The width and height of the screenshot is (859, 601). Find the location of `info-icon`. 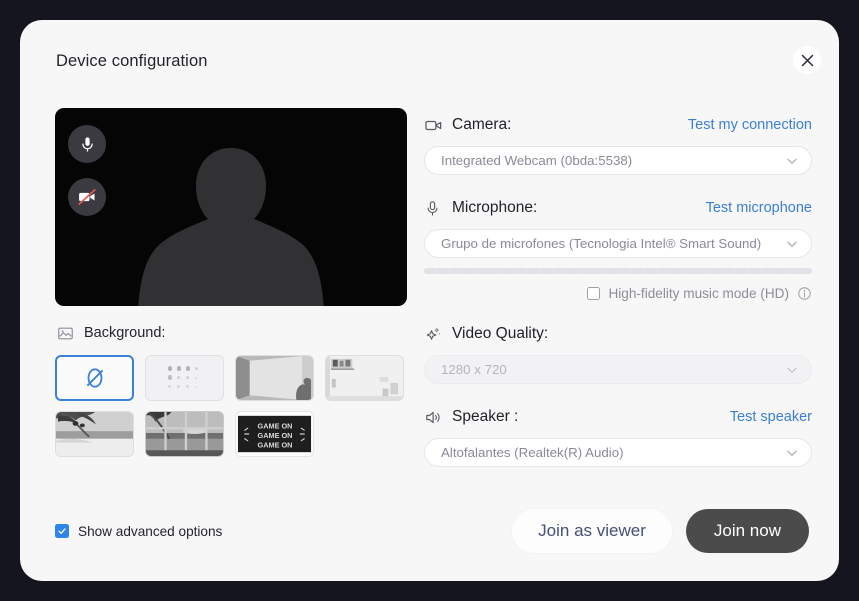

info-icon is located at coordinates (804, 293).